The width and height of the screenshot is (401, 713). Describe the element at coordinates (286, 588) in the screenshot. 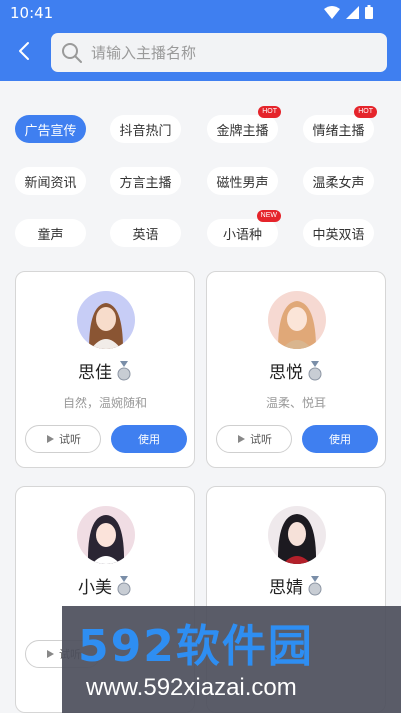

I see `anchor-name: 思婧` at that location.